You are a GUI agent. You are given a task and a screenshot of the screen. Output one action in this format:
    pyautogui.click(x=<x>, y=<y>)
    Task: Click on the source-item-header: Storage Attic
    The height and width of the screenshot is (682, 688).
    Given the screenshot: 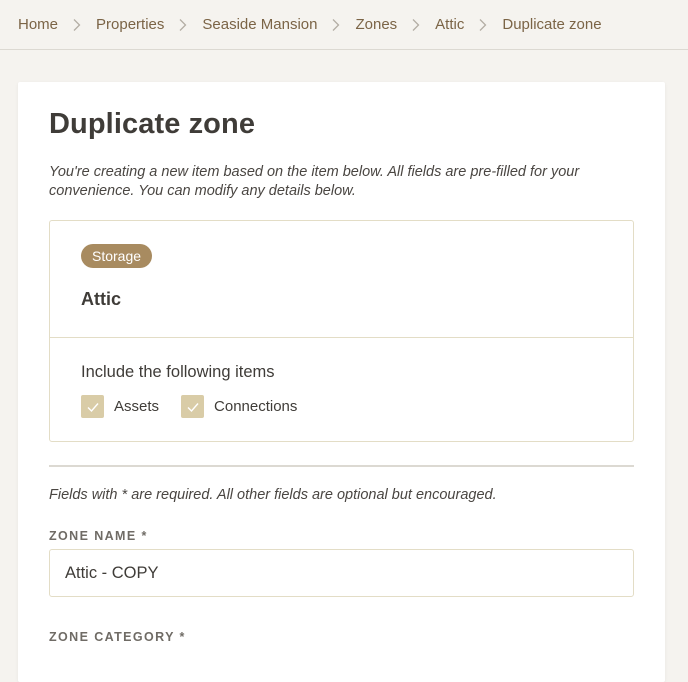 What is the action you would take?
    pyautogui.click(x=341, y=279)
    